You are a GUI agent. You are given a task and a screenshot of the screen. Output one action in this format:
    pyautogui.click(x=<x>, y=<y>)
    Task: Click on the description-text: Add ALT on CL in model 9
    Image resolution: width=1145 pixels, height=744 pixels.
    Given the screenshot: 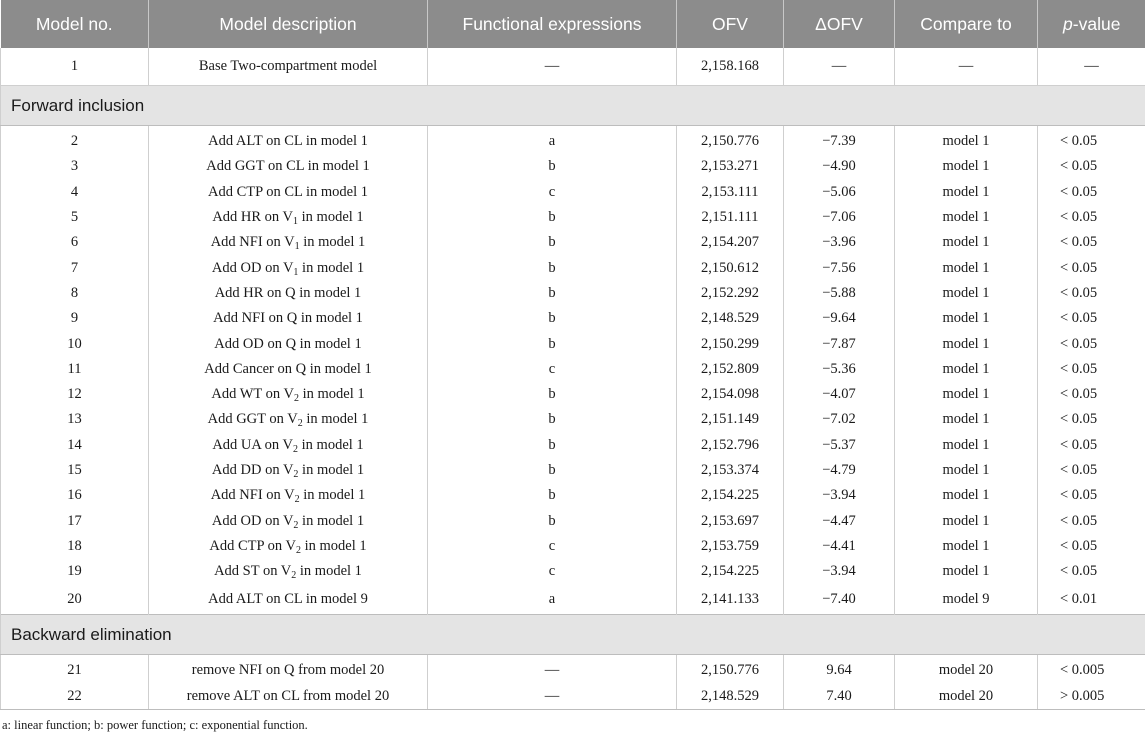 What is the action you would take?
    pyautogui.click(x=288, y=598)
    